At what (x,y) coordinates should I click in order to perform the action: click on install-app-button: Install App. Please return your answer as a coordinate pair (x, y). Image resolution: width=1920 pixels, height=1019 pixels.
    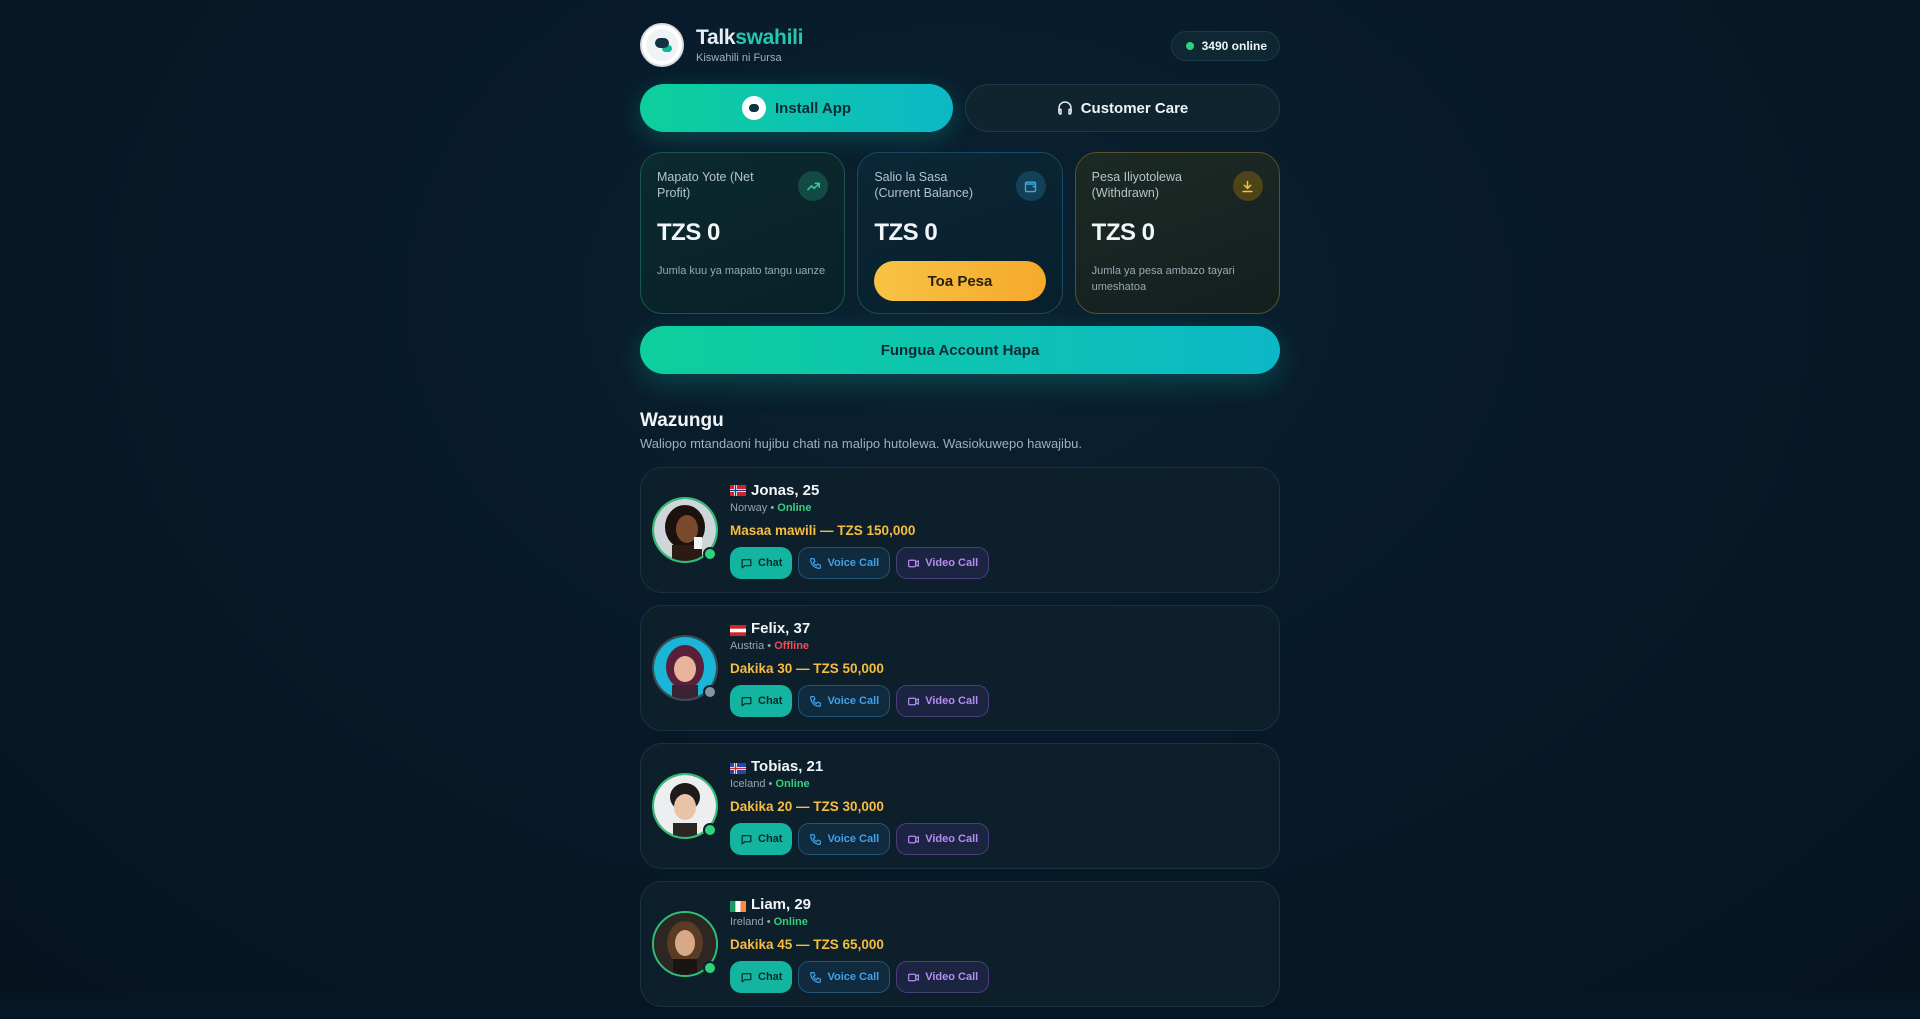
    Looking at the image, I should click on (796, 108).